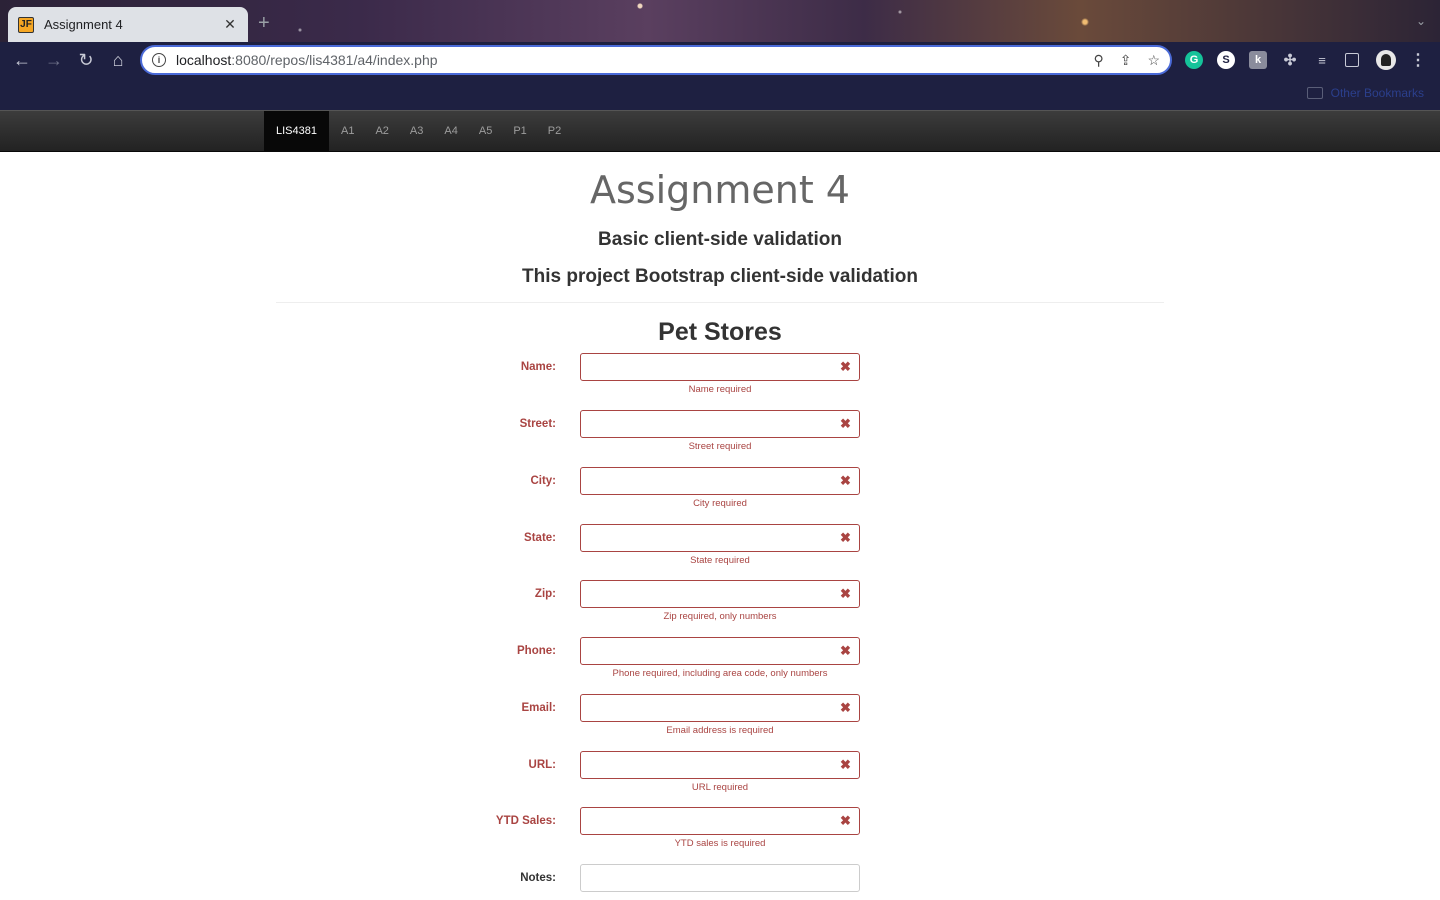  Describe the element at coordinates (118, 60) in the screenshot. I see `home-icon: ⌂` at that location.